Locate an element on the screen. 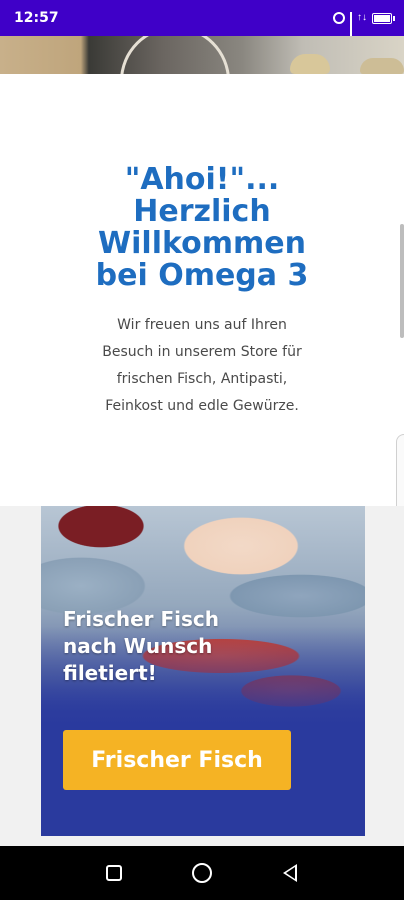  header-photo is located at coordinates (202, 55).